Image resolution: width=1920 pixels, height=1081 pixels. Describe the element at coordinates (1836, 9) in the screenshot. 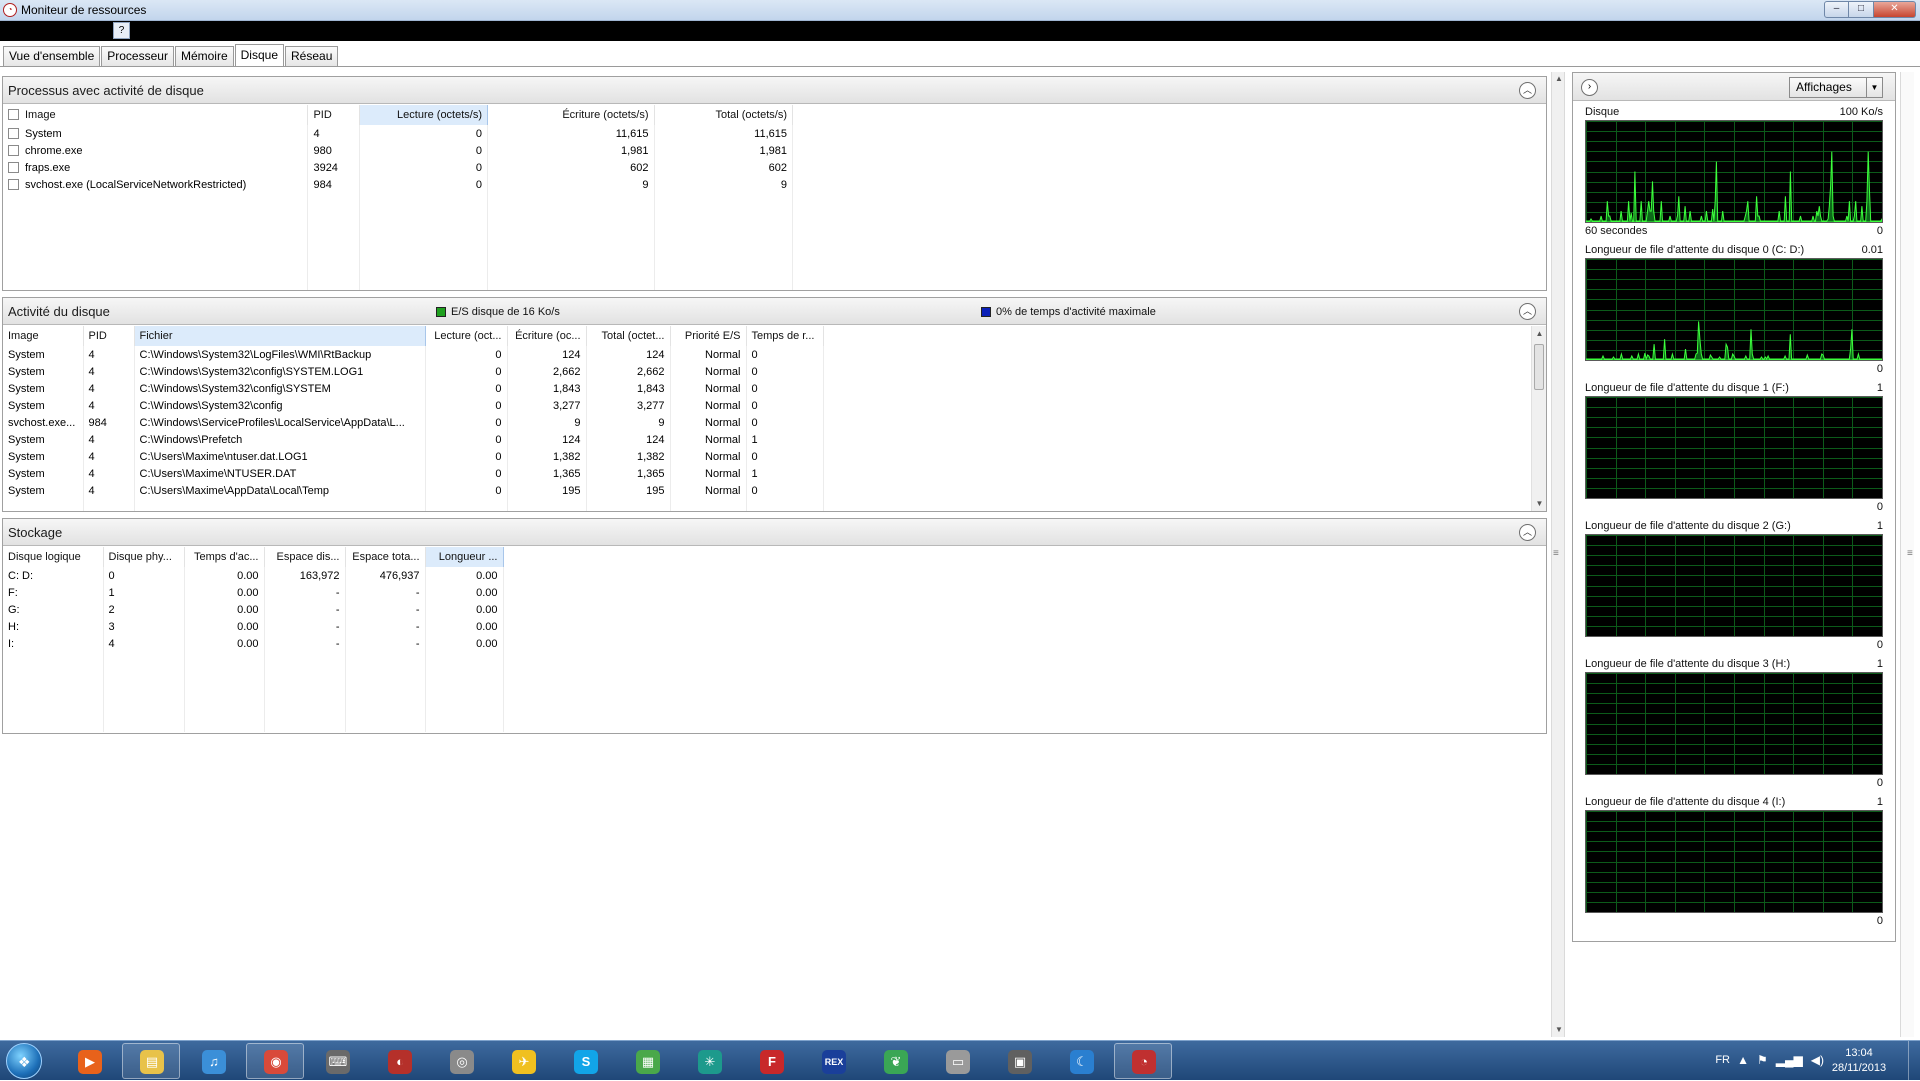

I see `minimize-button: –` at that location.